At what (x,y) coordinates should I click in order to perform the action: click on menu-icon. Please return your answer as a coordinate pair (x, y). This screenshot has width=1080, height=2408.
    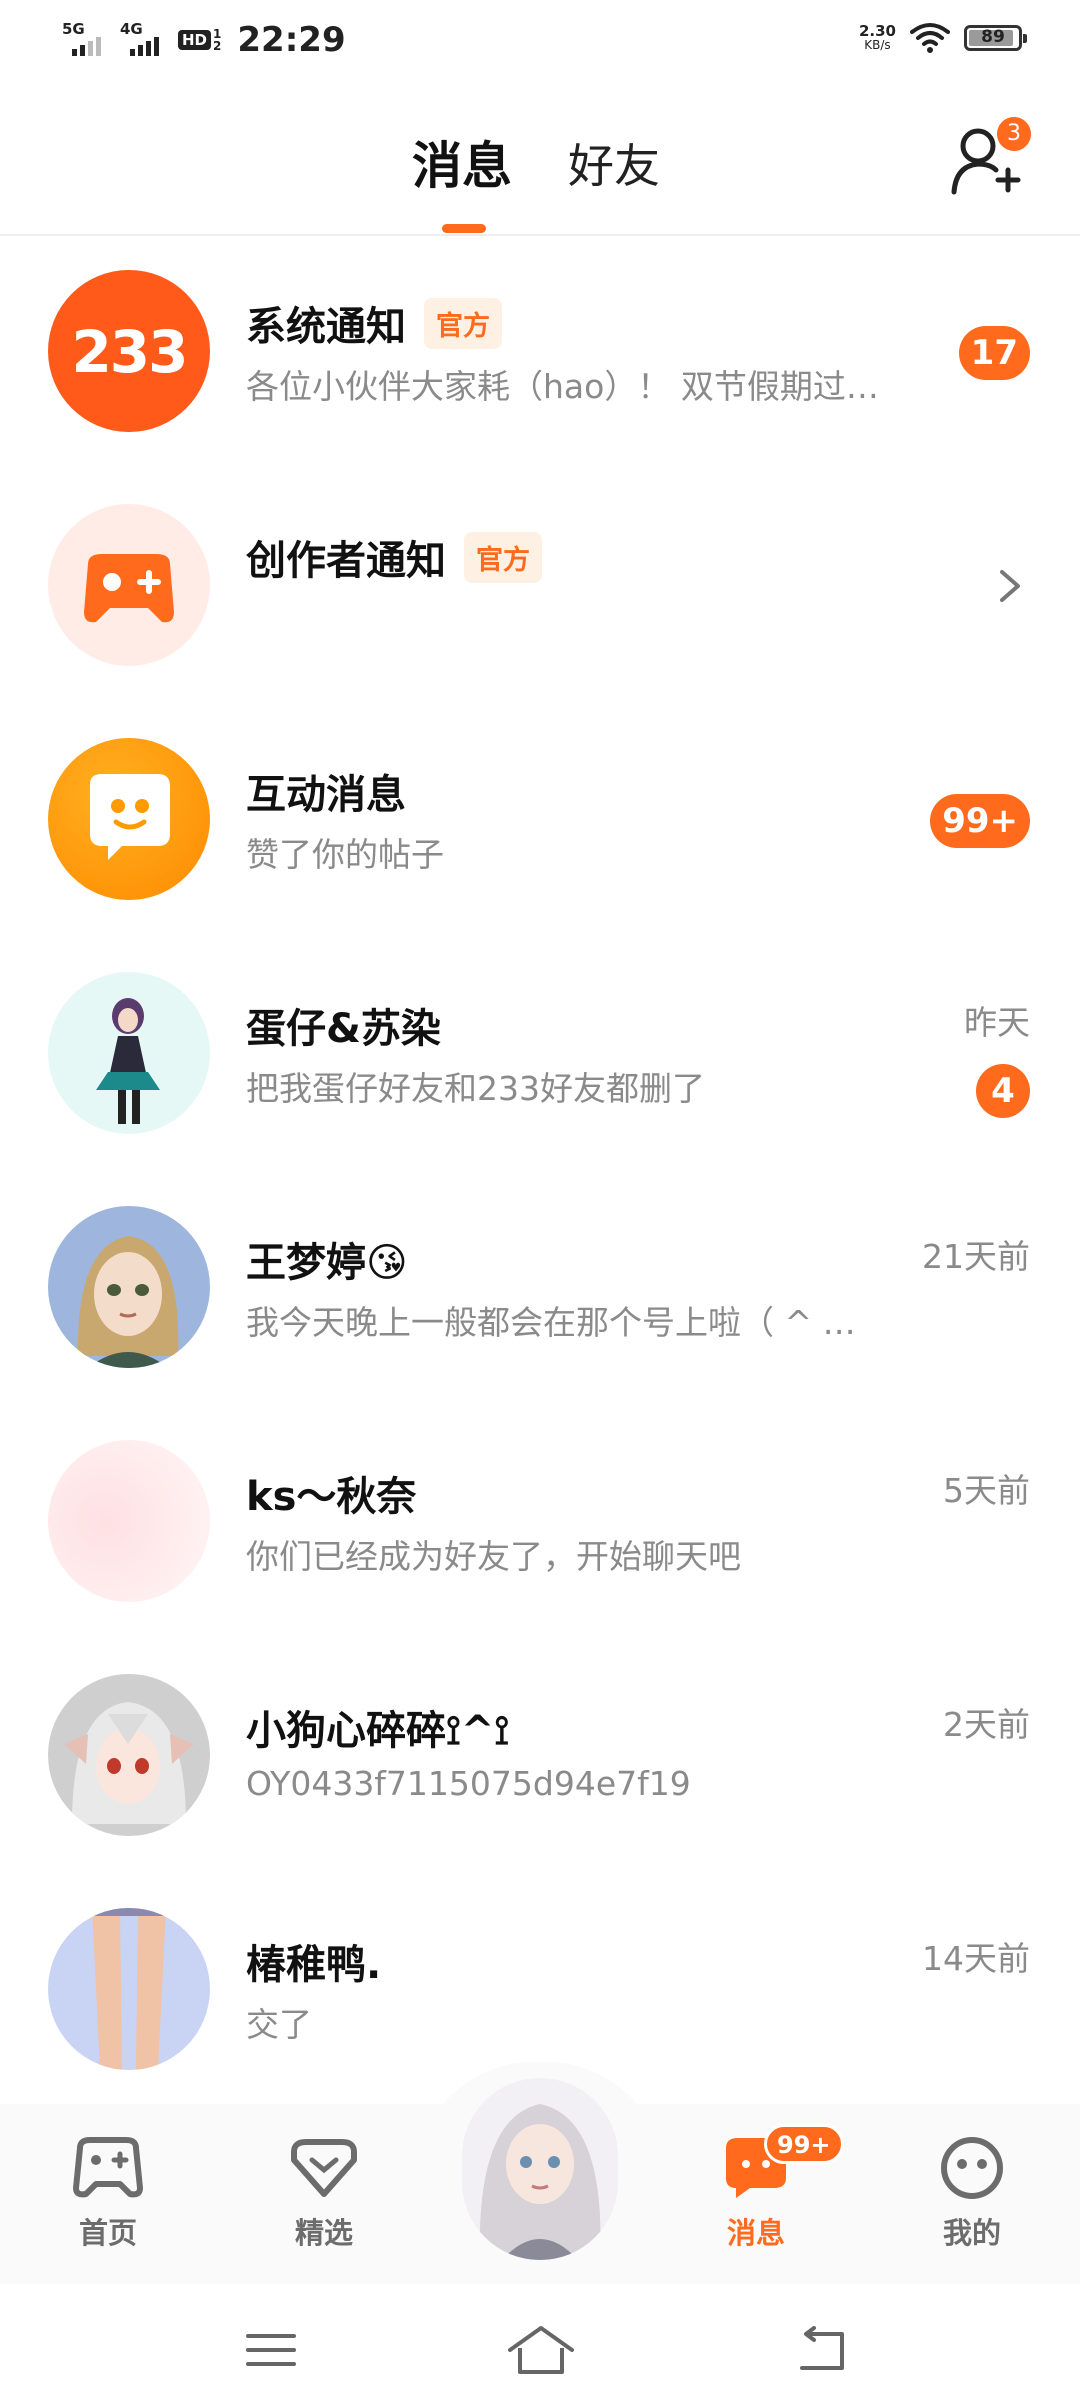
    Looking at the image, I should click on (271, 2350).